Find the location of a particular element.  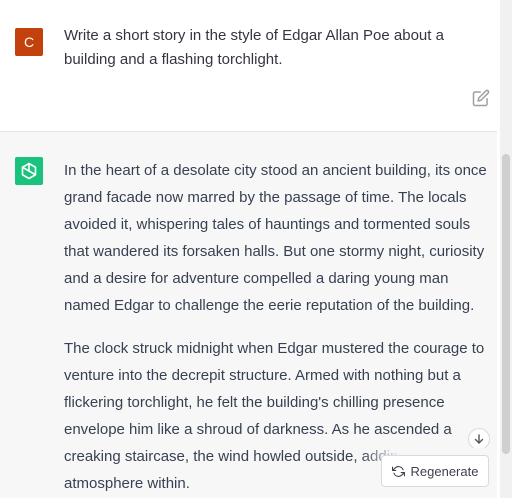

regenerate-button: Regenerate is located at coordinates (435, 471).